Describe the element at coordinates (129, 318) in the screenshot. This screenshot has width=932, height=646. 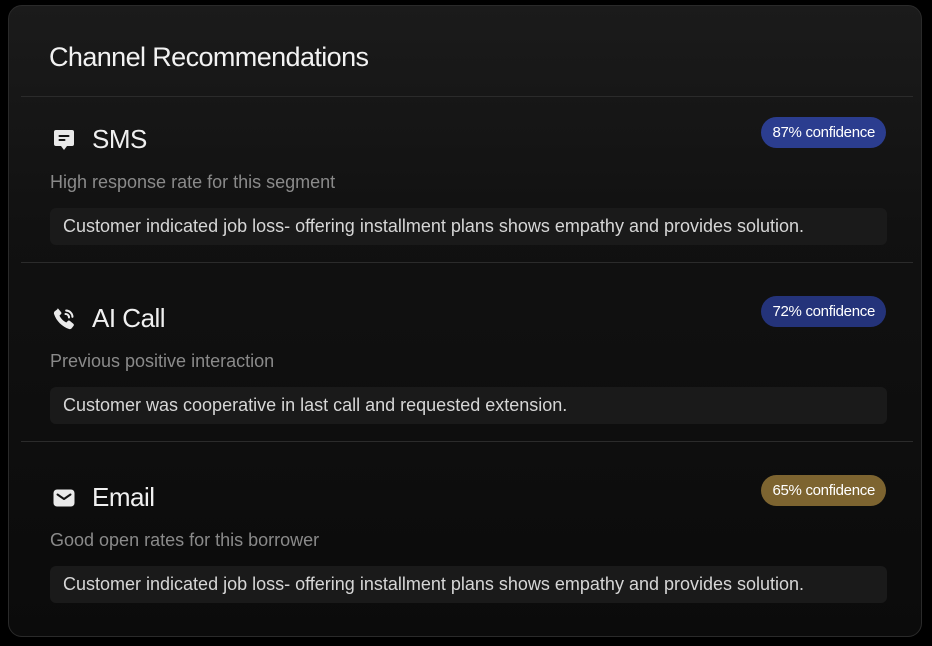
I see `channel-name: AI Call` at that location.